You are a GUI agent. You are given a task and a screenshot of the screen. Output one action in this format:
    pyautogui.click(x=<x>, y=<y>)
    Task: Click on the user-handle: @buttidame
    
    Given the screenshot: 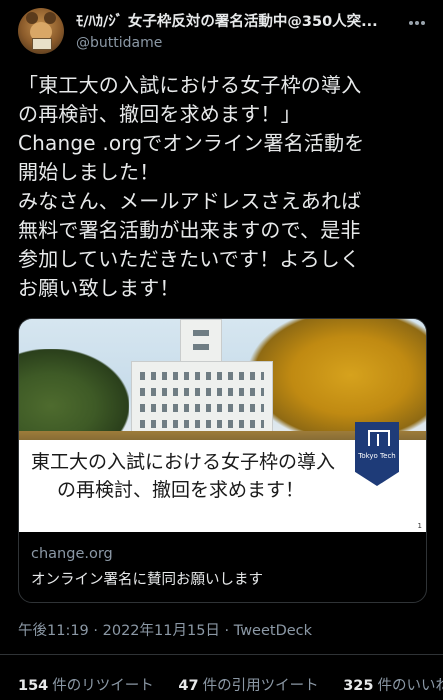 What is the action you would take?
    pyautogui.click(x=237, y=43)
    